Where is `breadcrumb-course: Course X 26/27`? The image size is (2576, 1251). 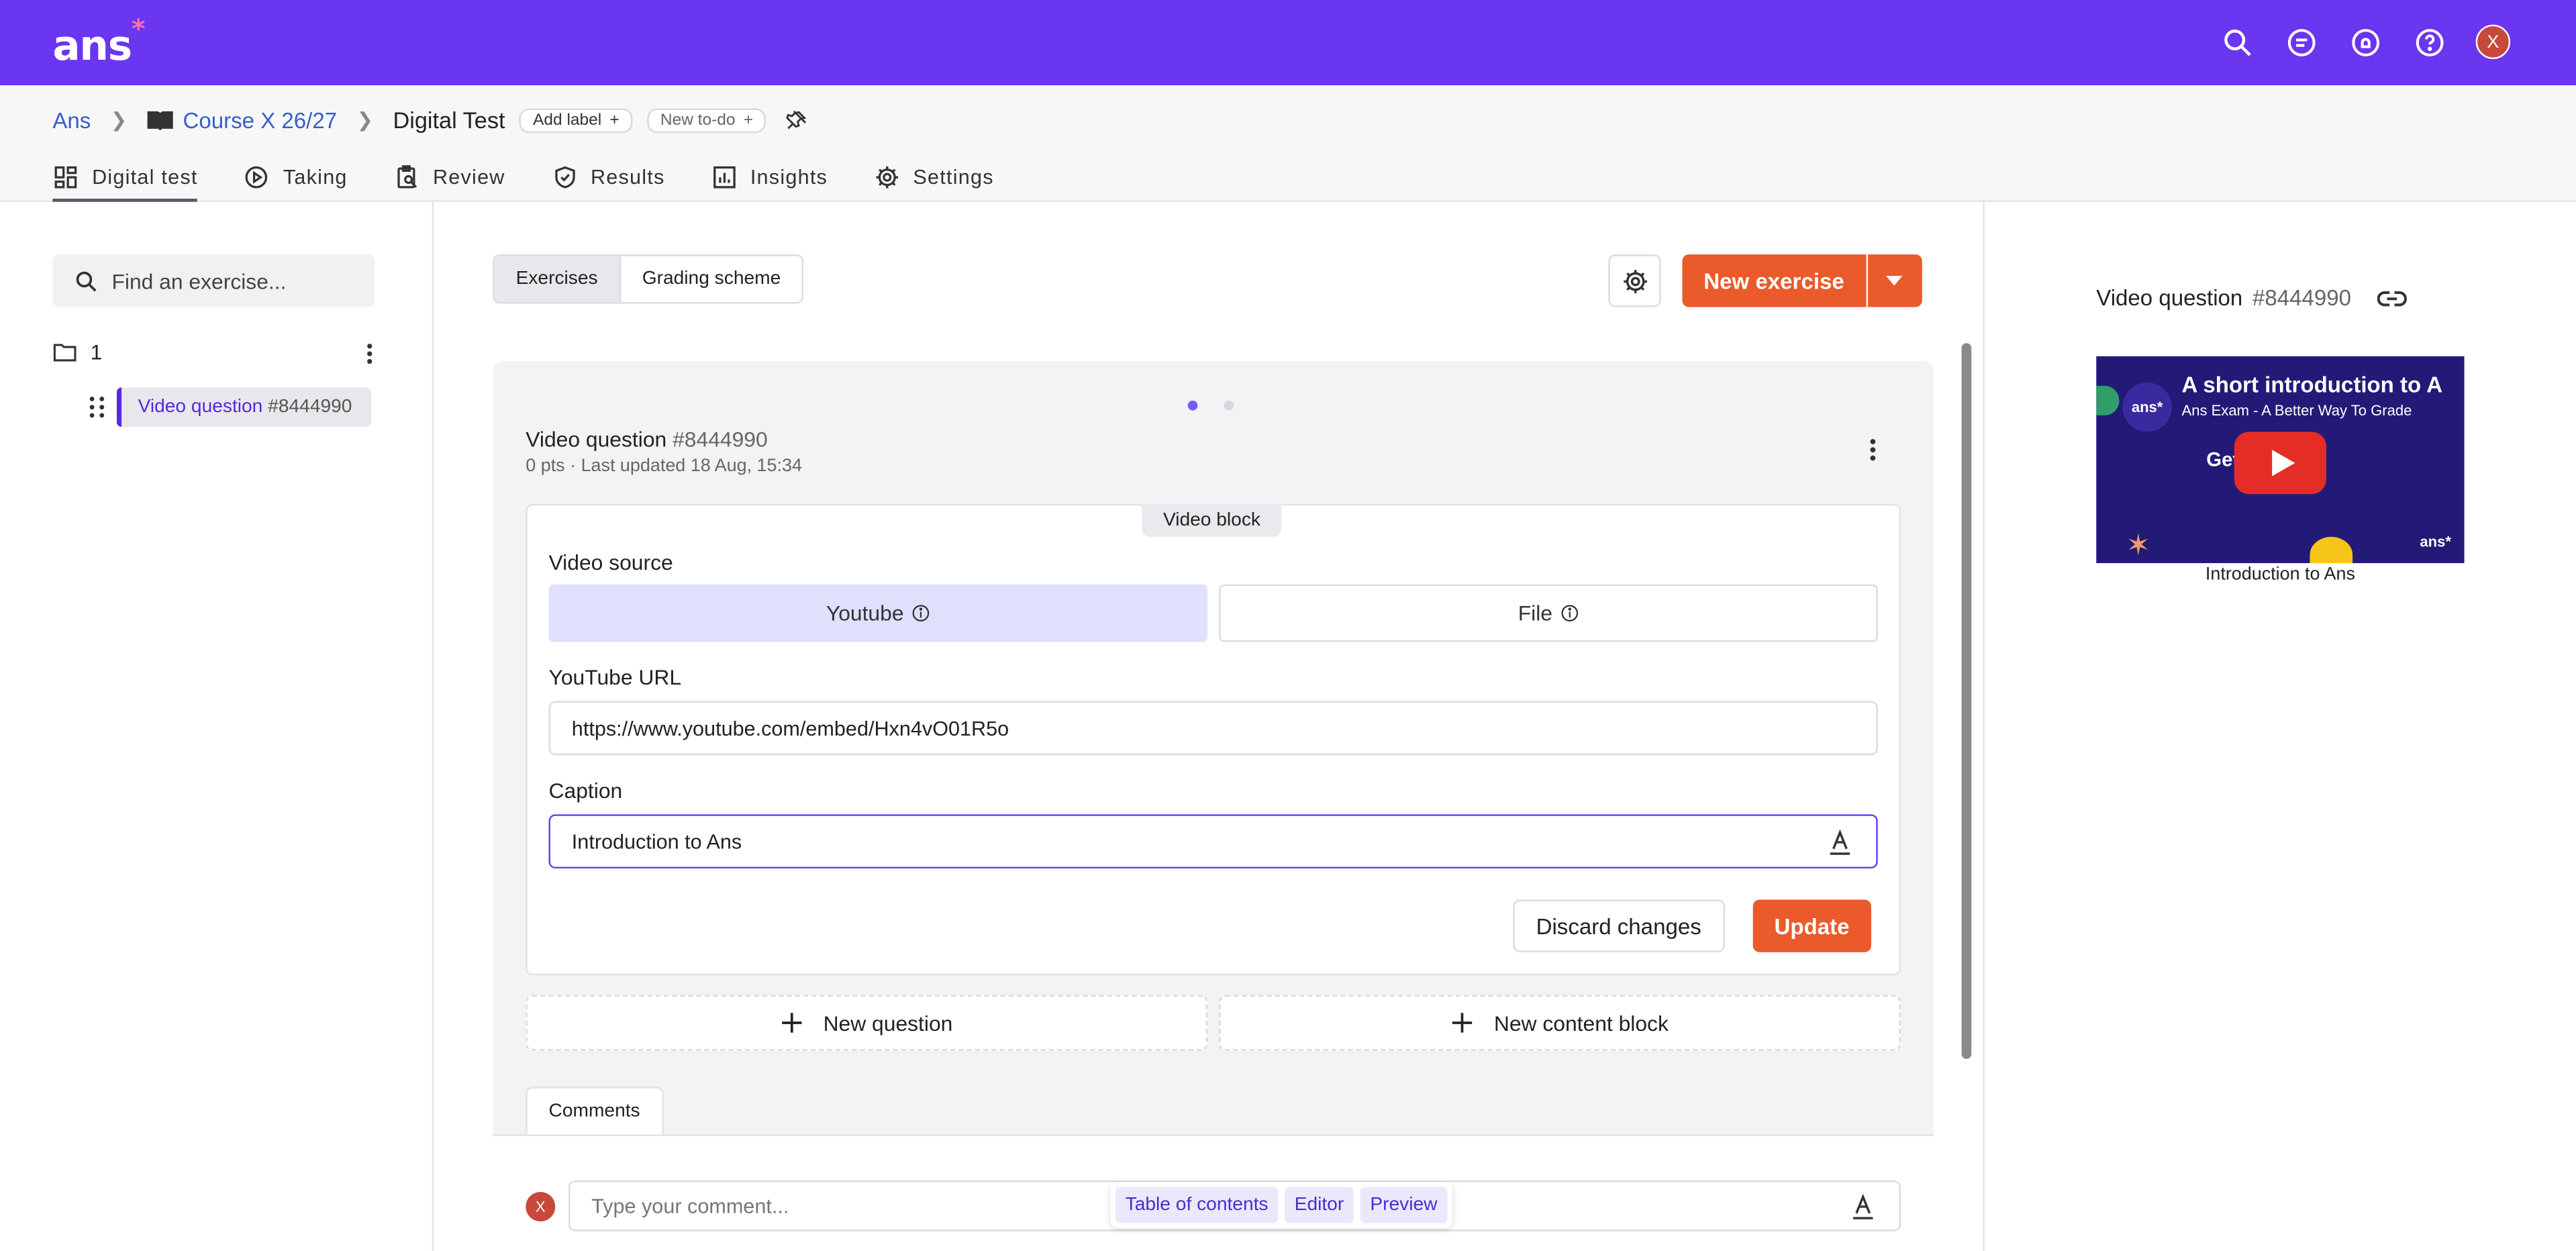 breadcrumb-course: Course X 26/27 is located at coordinates (260, 119).